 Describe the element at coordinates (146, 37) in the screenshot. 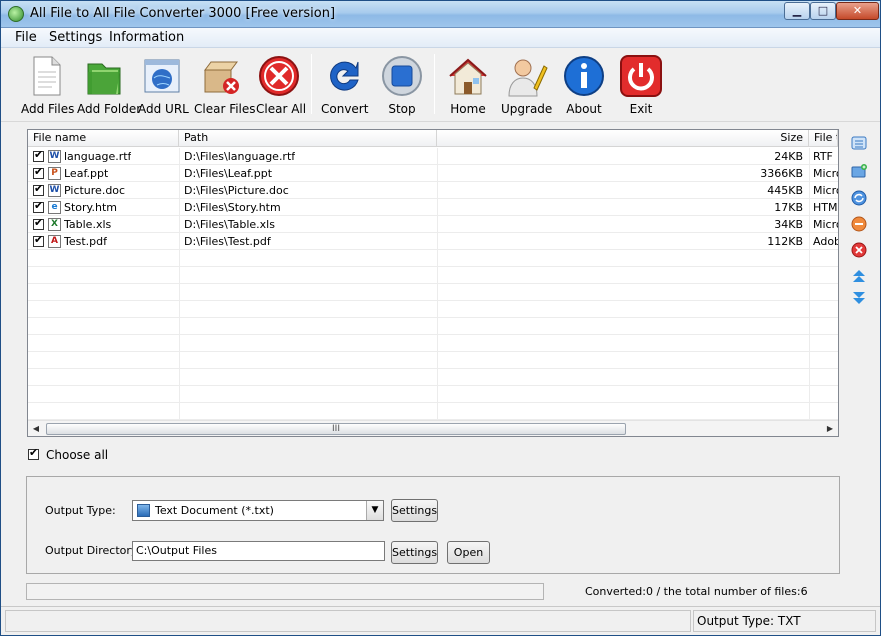

I see `menu-information: Information` at that location.